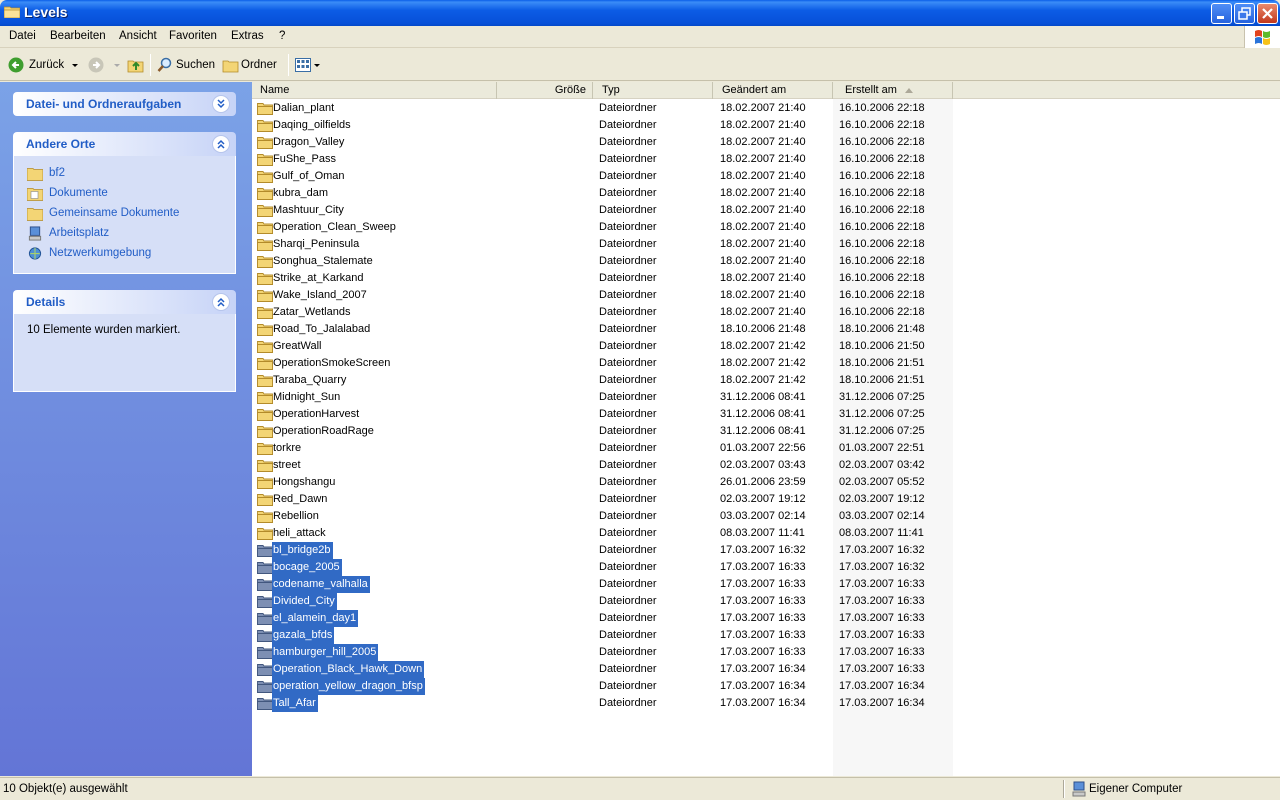  Describe the element at coordinates (316, 414) in the screenshot. I see `file-name: OperationHarvest` at that location.